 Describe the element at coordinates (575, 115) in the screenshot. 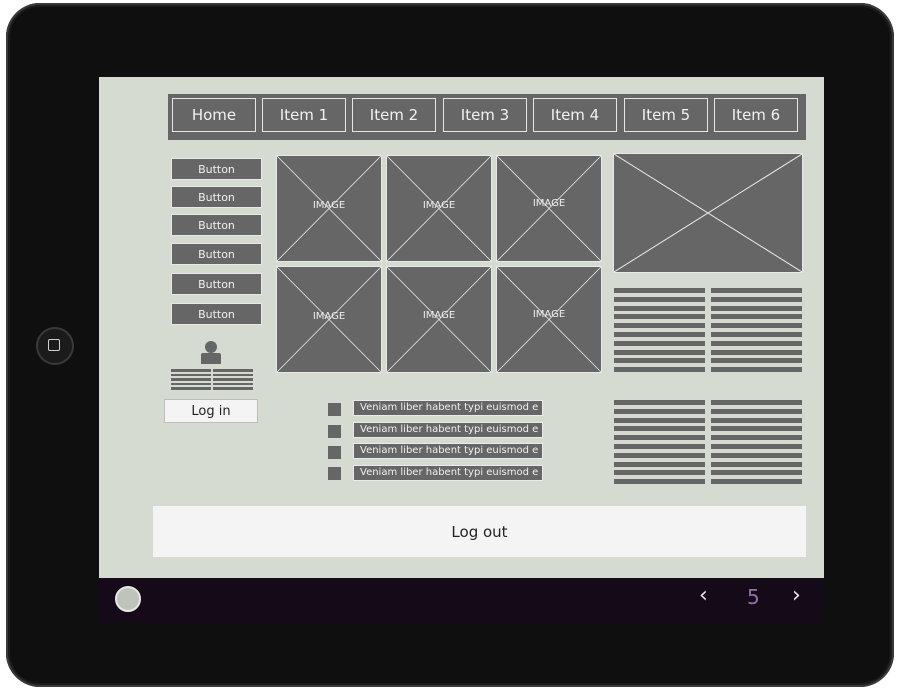

I see `nav-item-4: Item 4` at that location.